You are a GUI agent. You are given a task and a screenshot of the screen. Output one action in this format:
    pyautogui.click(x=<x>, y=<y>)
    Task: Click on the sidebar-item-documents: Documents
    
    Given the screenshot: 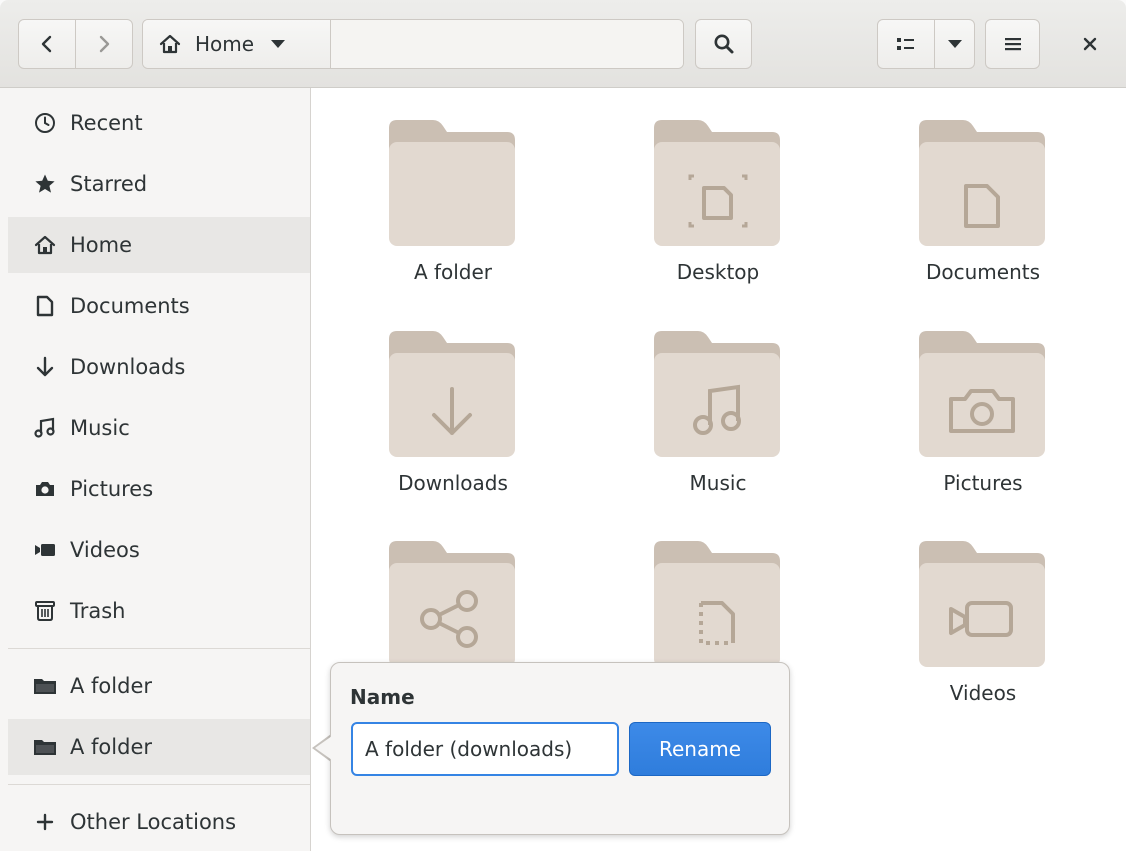 What is the action you would take?
    pyautogui.click(x=159, y=306)
    